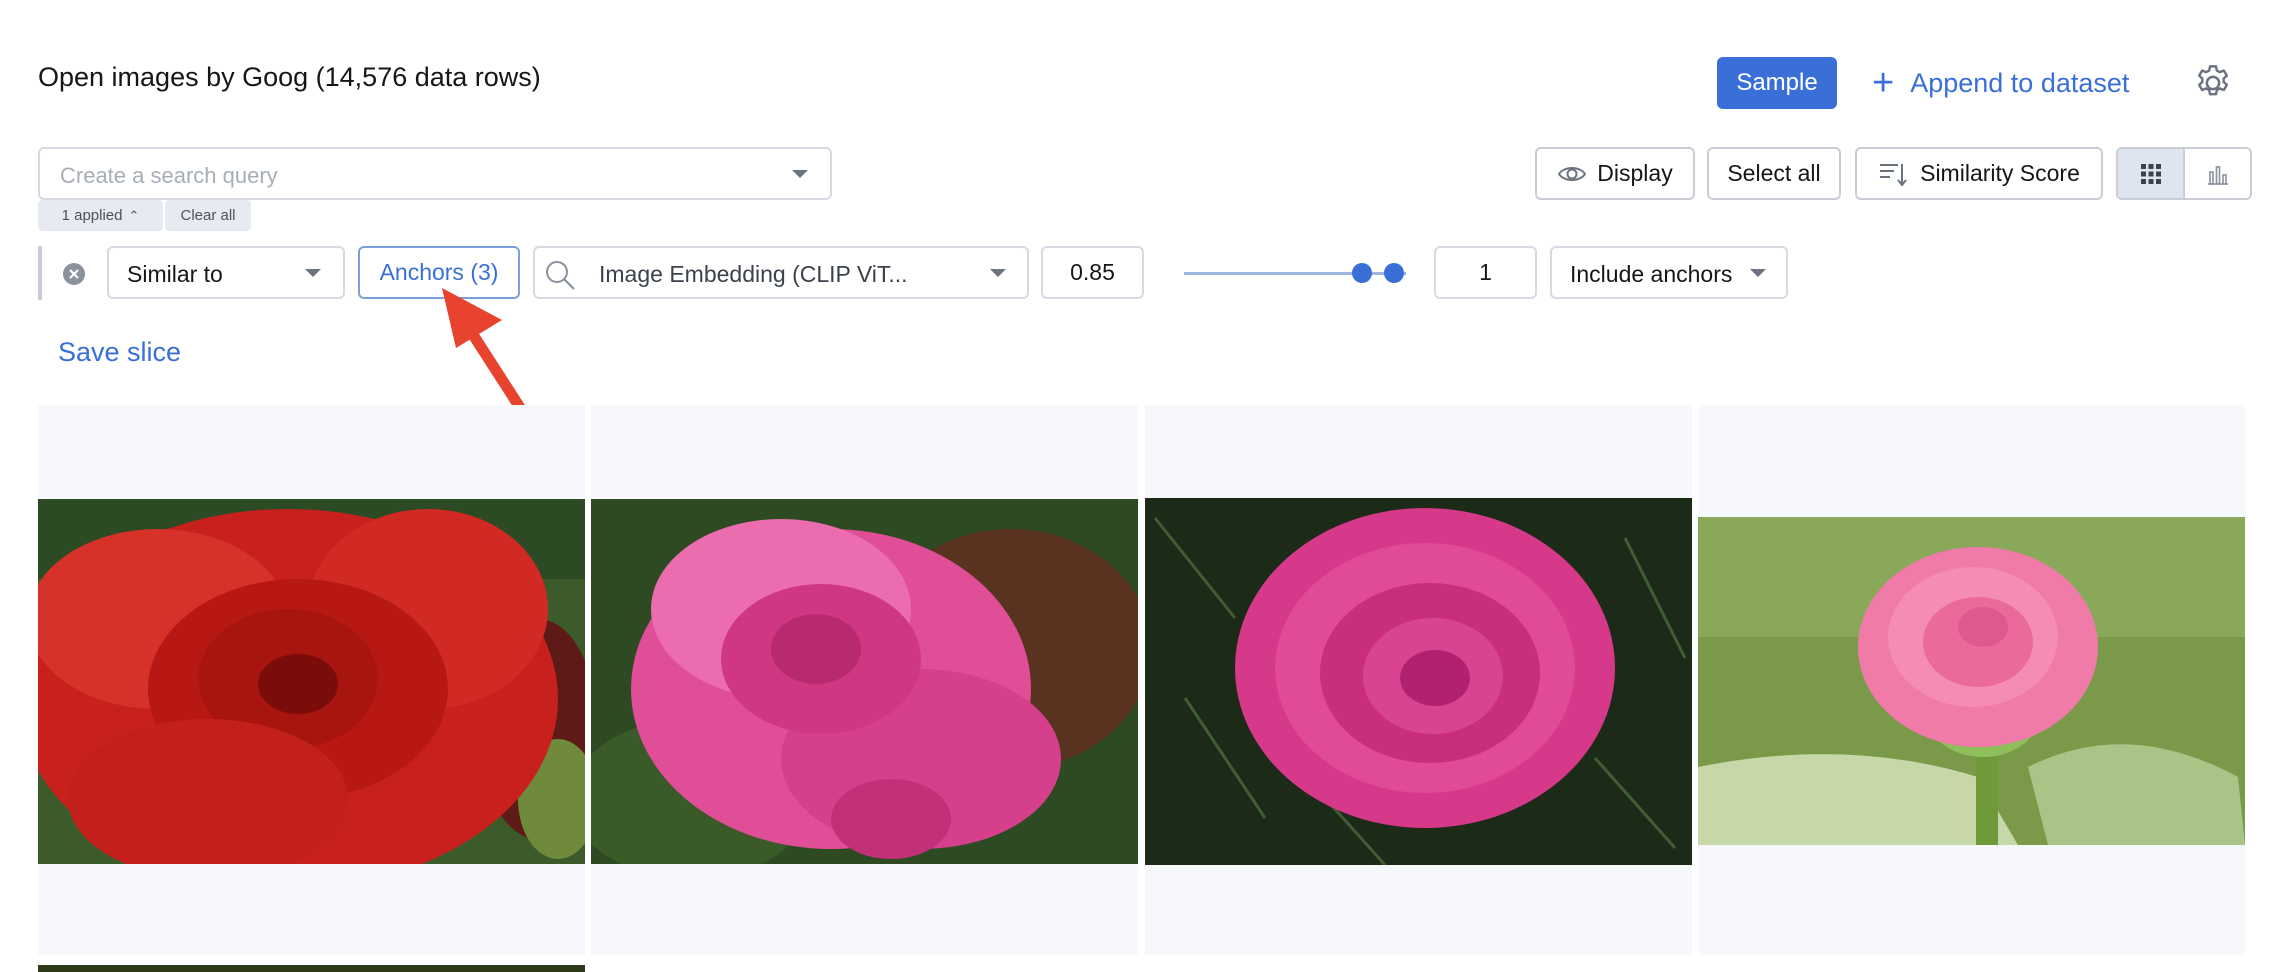 The height and width of the screenshot is (972, 2292). I want to click on slider-track, so click(1295, 273).